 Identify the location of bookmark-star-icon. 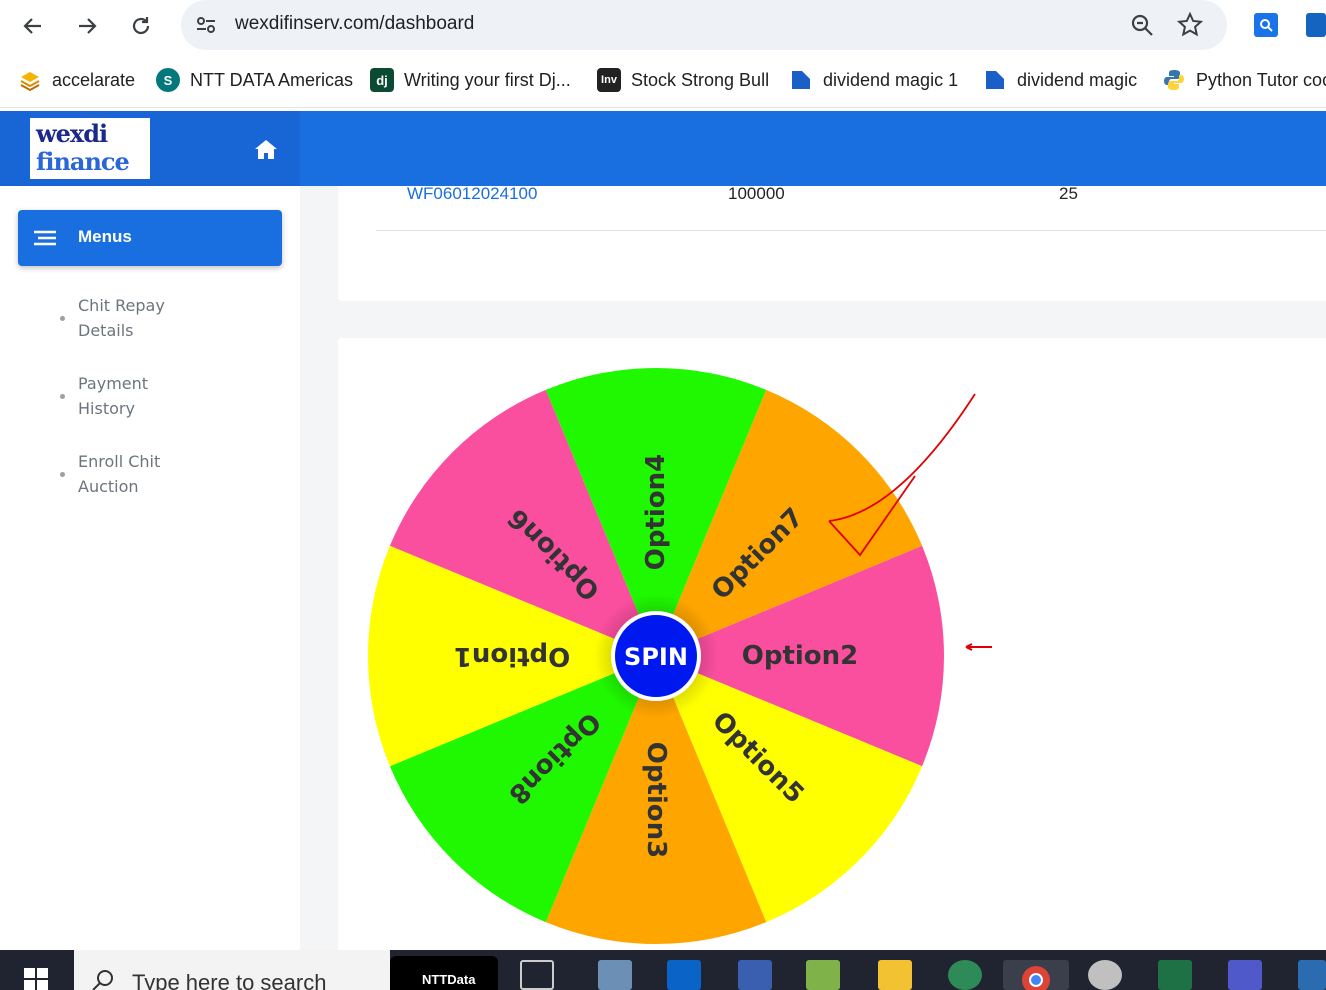
(1190, 25).